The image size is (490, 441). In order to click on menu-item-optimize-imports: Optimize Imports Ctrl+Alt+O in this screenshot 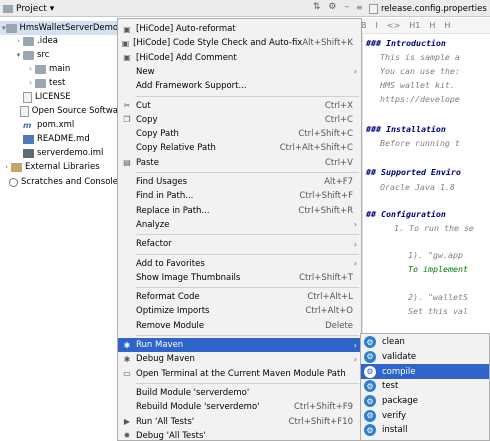, I will do `click(239, 311)`.